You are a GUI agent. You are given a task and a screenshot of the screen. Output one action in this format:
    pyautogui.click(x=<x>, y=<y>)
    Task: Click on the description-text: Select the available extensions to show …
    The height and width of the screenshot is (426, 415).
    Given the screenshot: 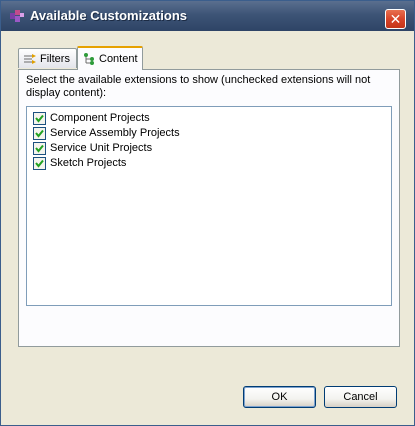 What is the action you would take?
    pyautogui.click(x=198, y=86)
    